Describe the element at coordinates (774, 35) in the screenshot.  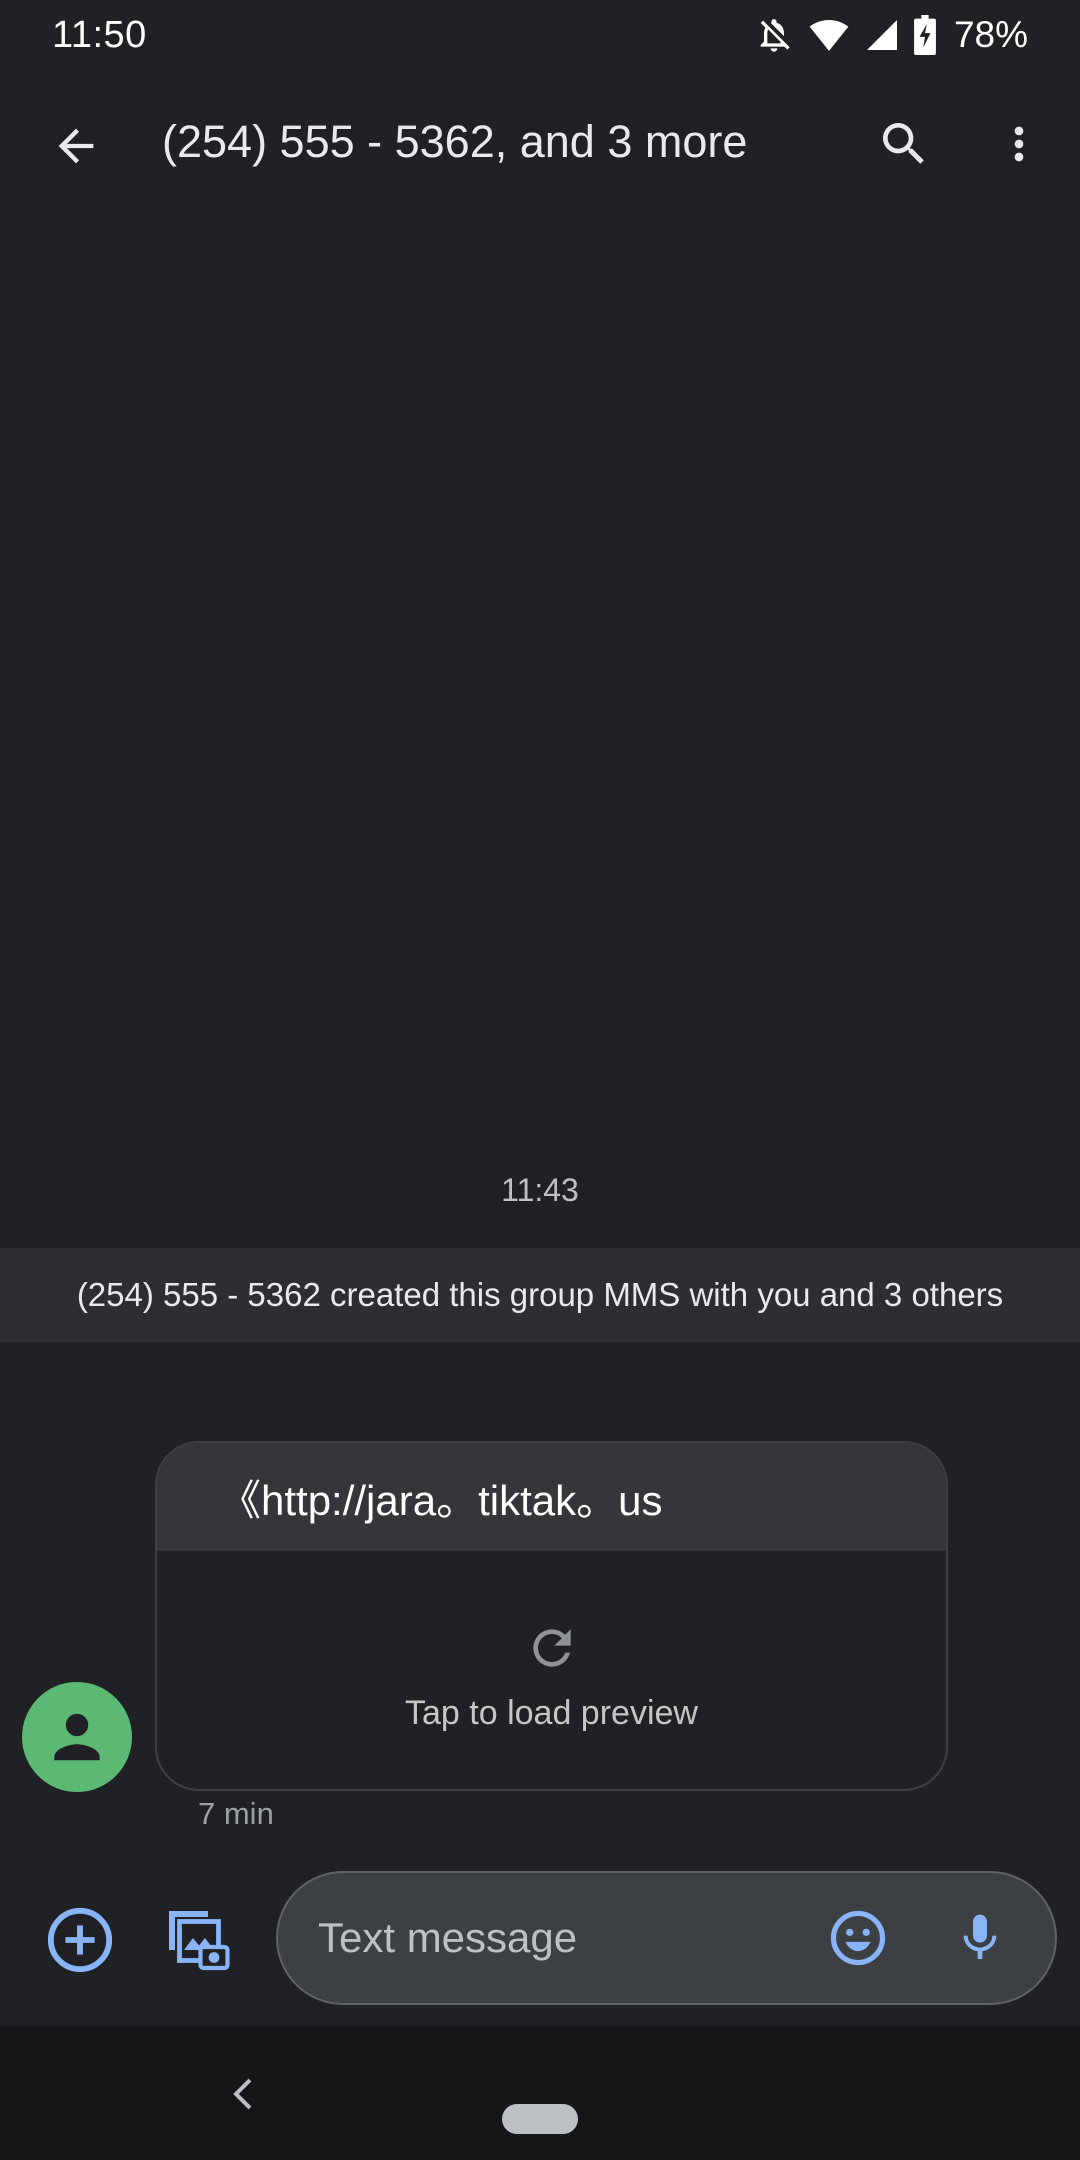
I see `notifications-off-icon` at that location.